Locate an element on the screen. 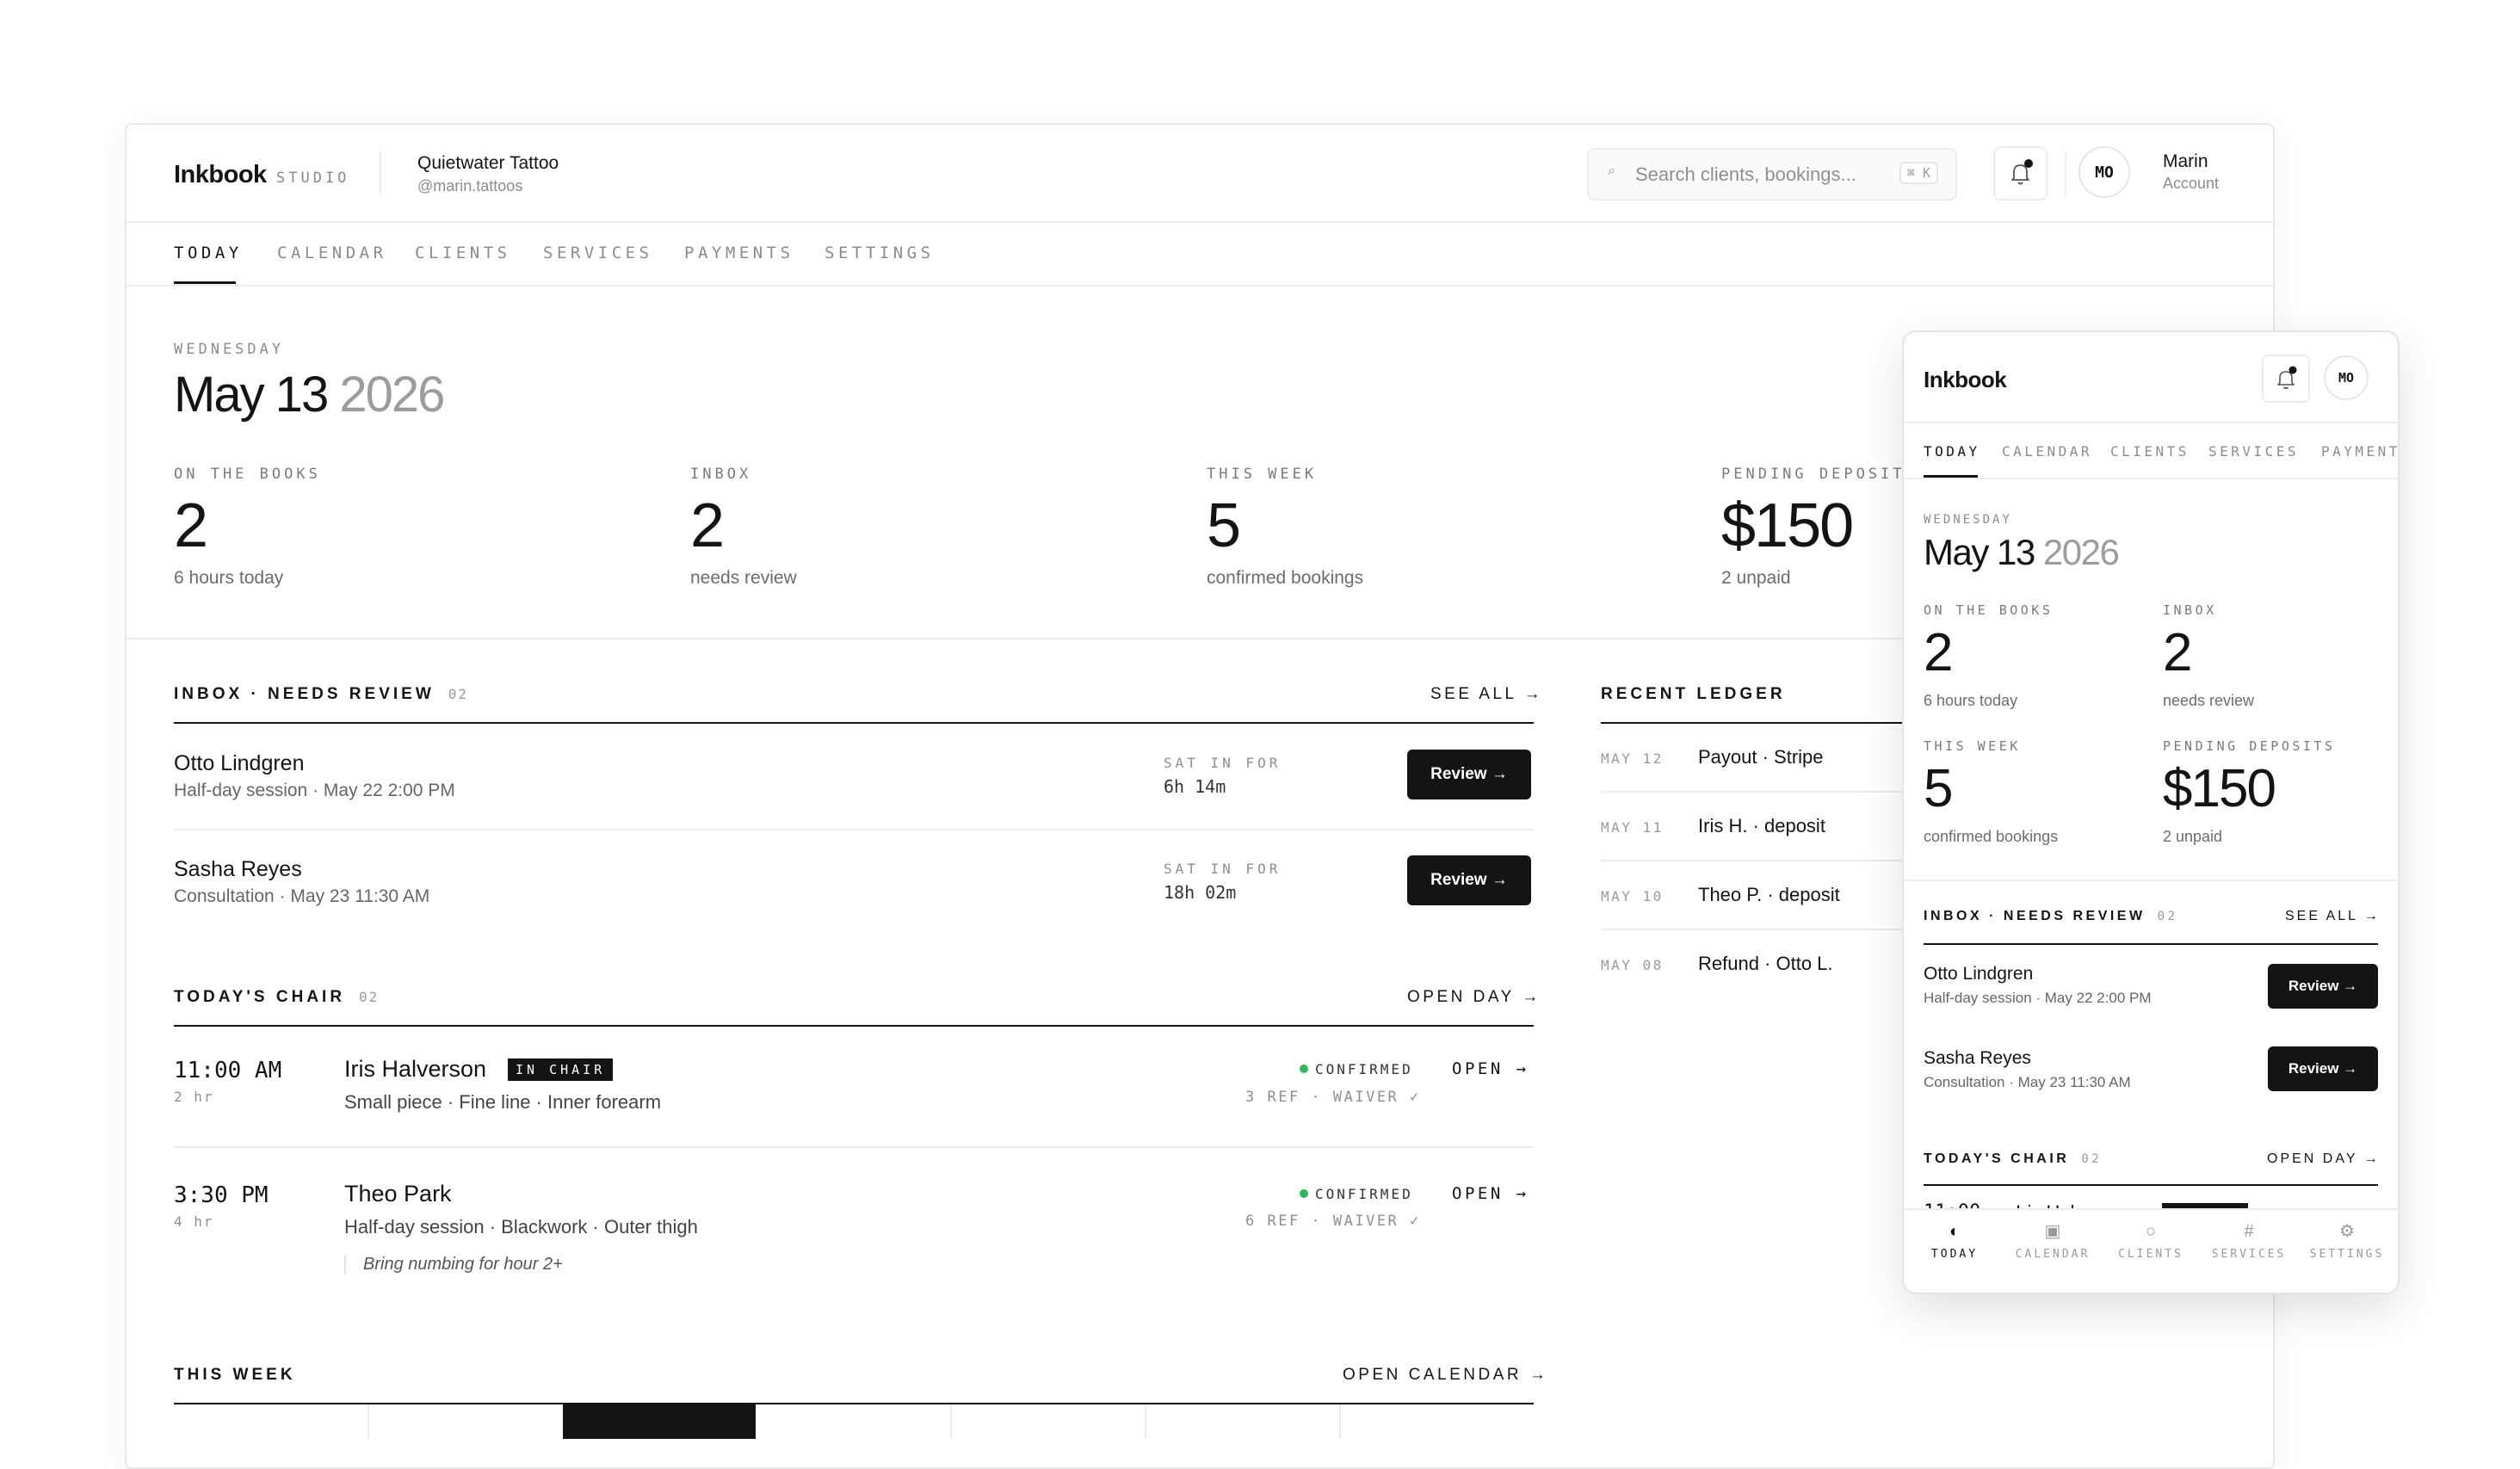  inbox-detail: Half-day session · May 22 2:00 PM is located at coordinates (2038, 998).